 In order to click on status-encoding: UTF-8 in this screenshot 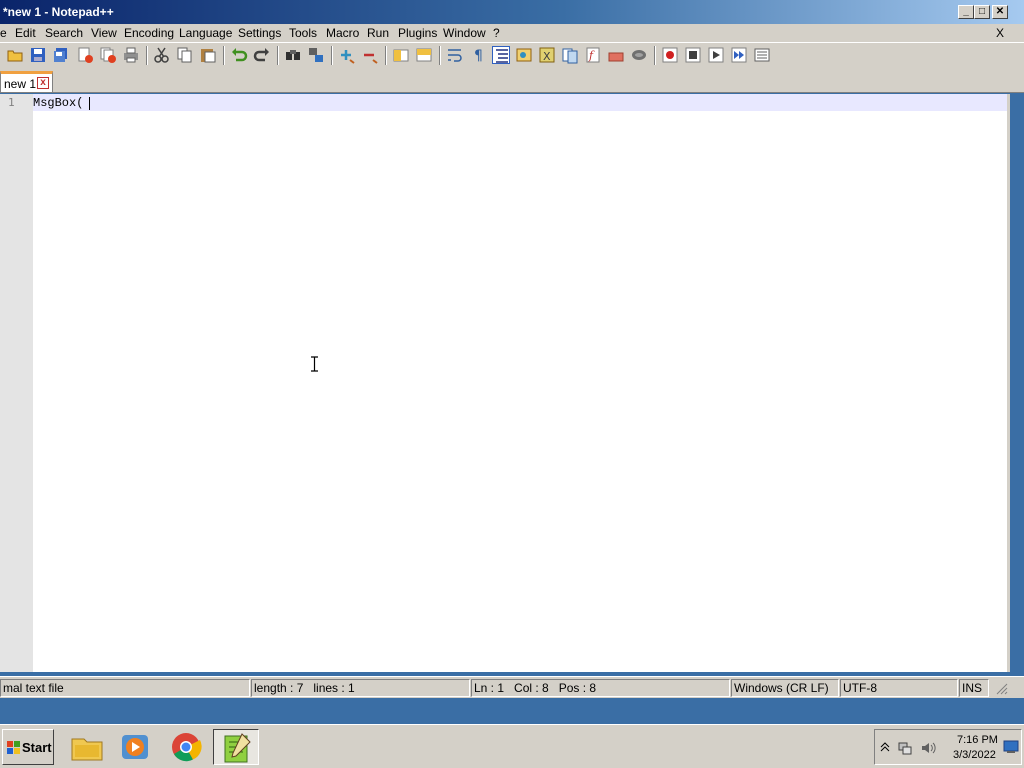, I will do `click(899, 688)`.